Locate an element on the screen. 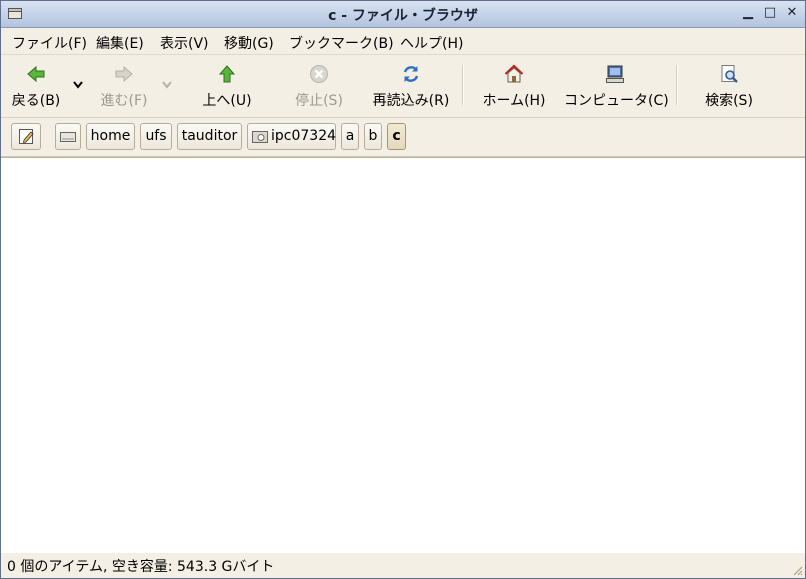  menu-edit: 編集(E) is located at coordinates (120, 43).